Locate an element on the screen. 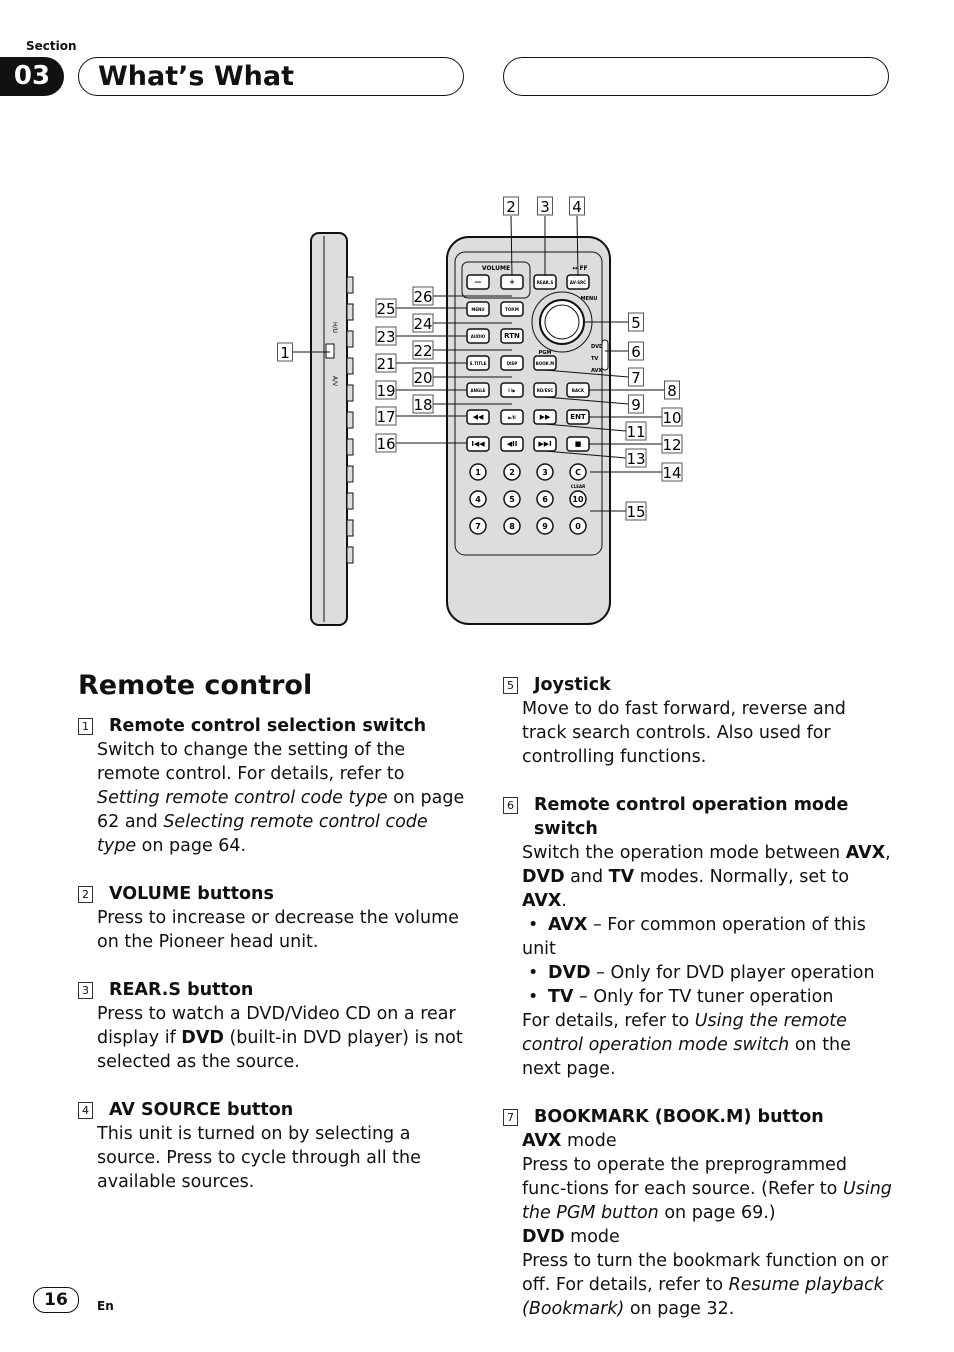 The image size is (954, 1352). callout-number: 9 is located at coordinates (636, 405).